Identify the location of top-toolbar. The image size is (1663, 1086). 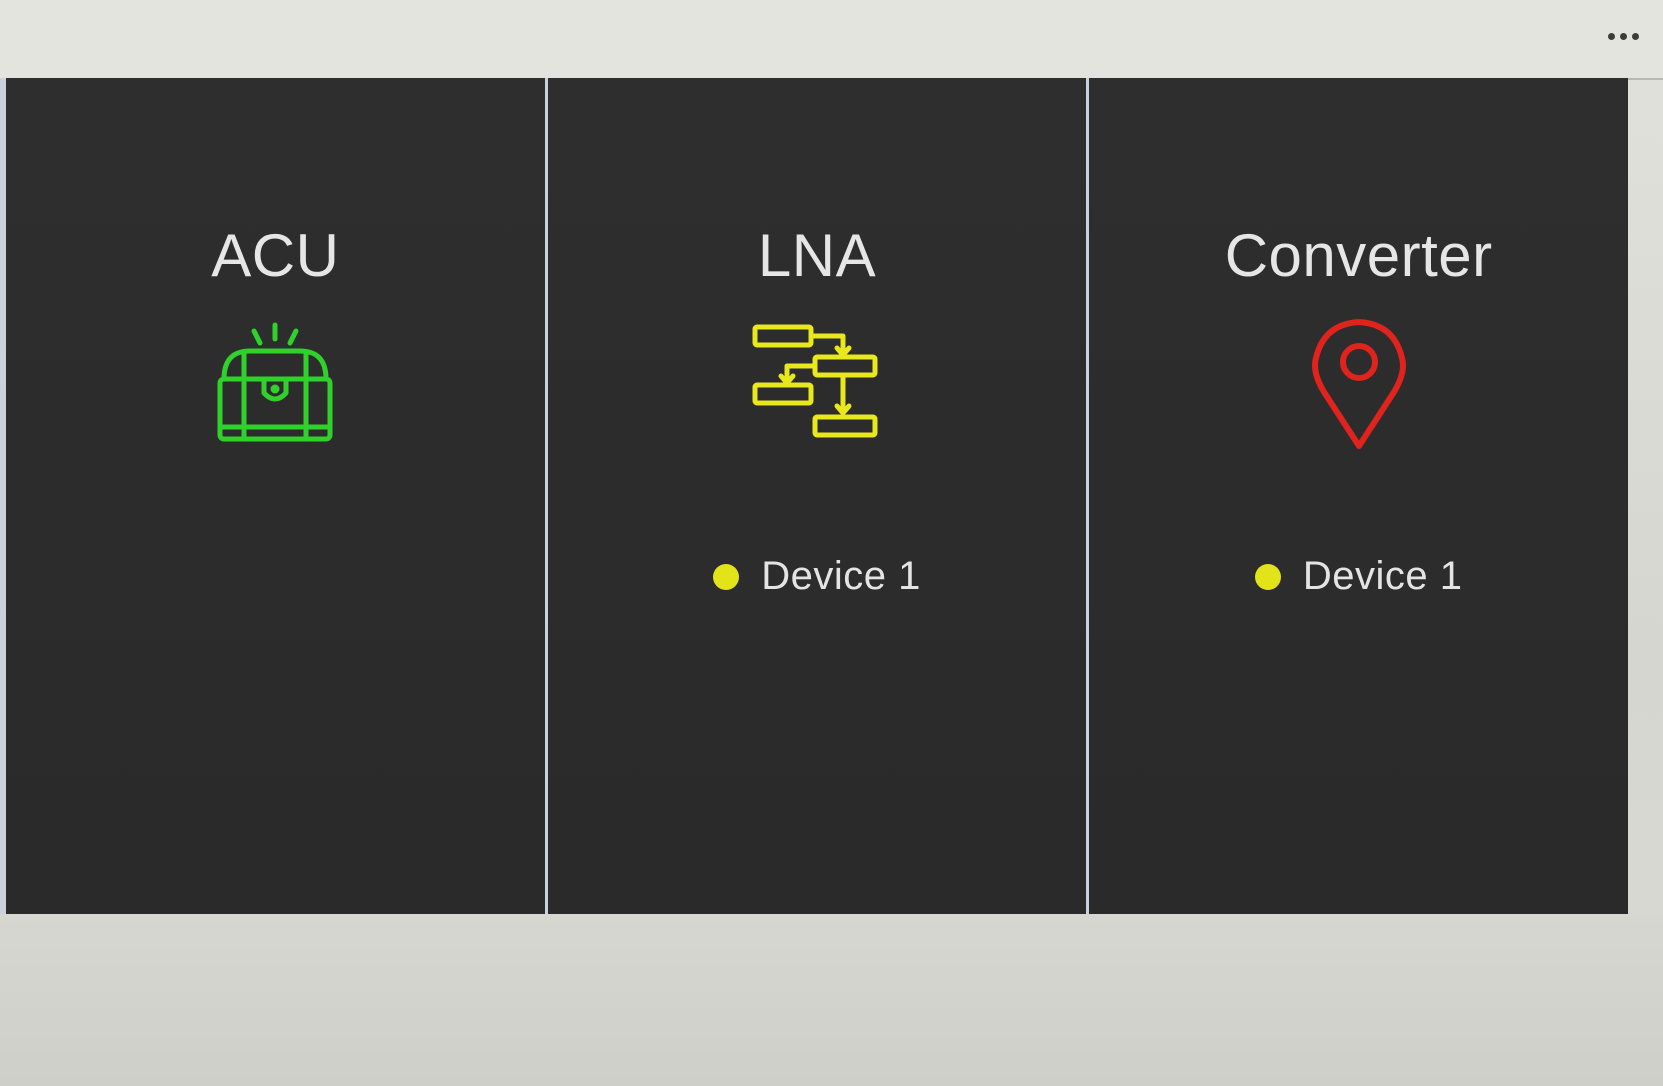
(831, 40).